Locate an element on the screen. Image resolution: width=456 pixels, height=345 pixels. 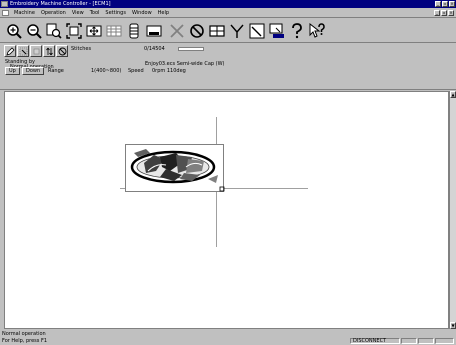
machine-button is located at coordinates (133, 31).